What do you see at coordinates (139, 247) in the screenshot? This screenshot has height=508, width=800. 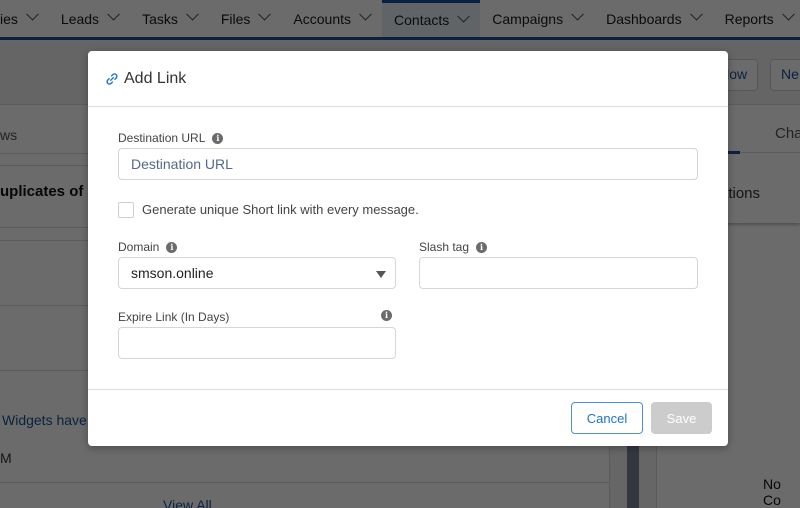 I see `label-text: Domain` at bounding box center [139, 247].